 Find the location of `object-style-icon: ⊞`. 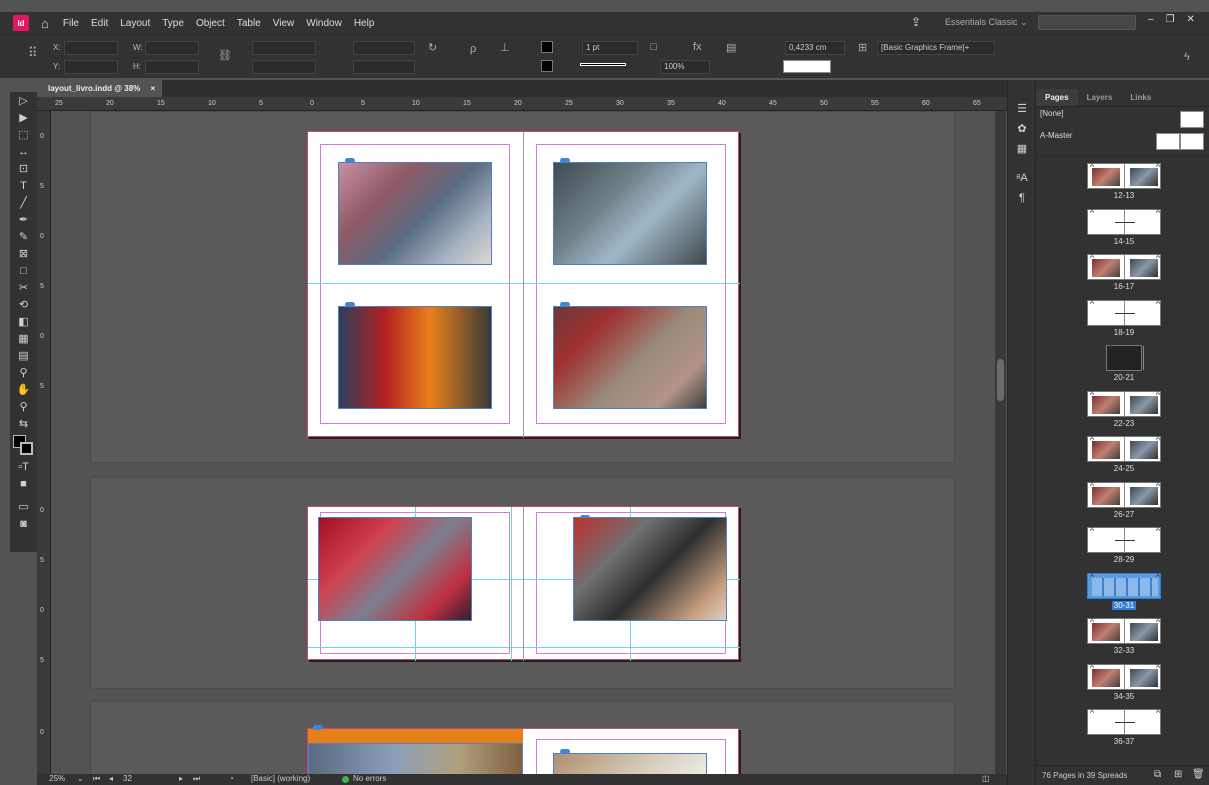

object-style-icon: ⊞ is located at coordinates (862, 47).